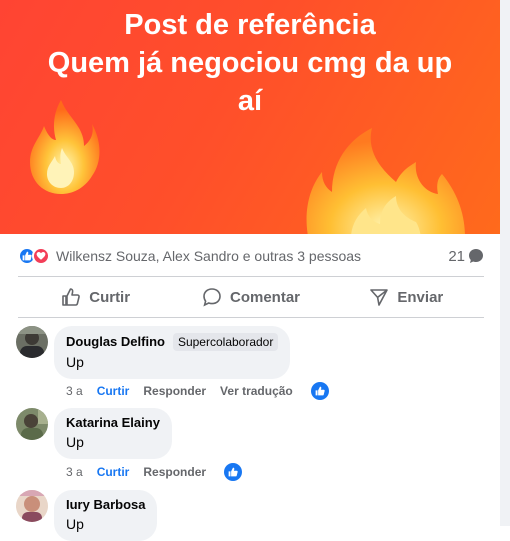 The width and height of the screenshot is (510, 541). I want to click on scrollbar-track, so click(505, 263).